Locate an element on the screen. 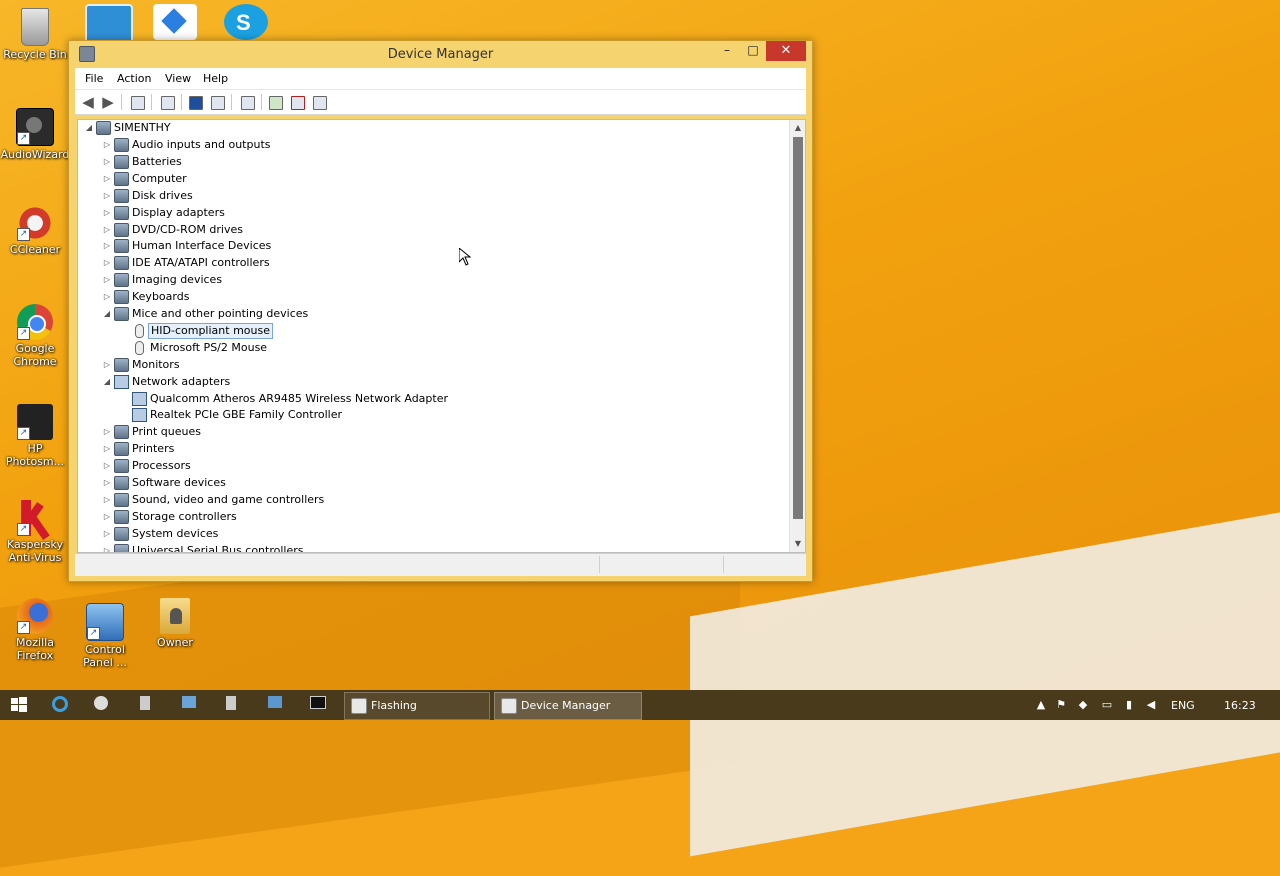  skype-icon: S is located at coordinates (246, 22).